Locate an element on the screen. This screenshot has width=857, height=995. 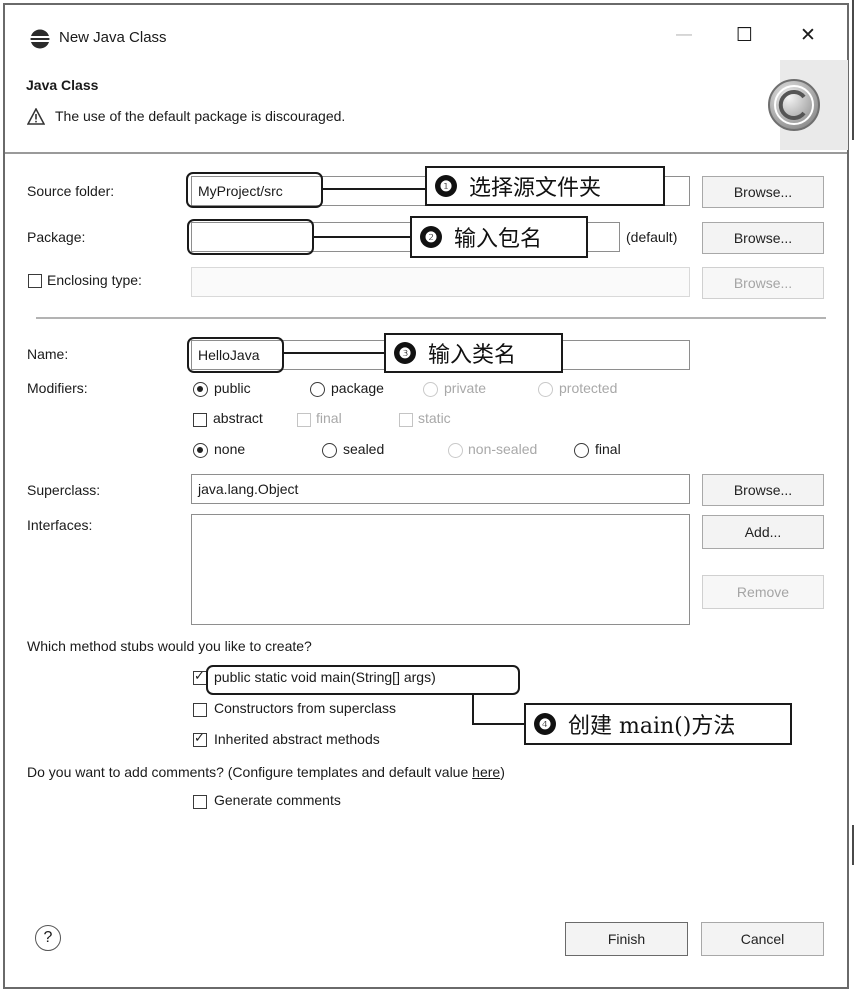
warning-icon is located at coordinates (36, 116).